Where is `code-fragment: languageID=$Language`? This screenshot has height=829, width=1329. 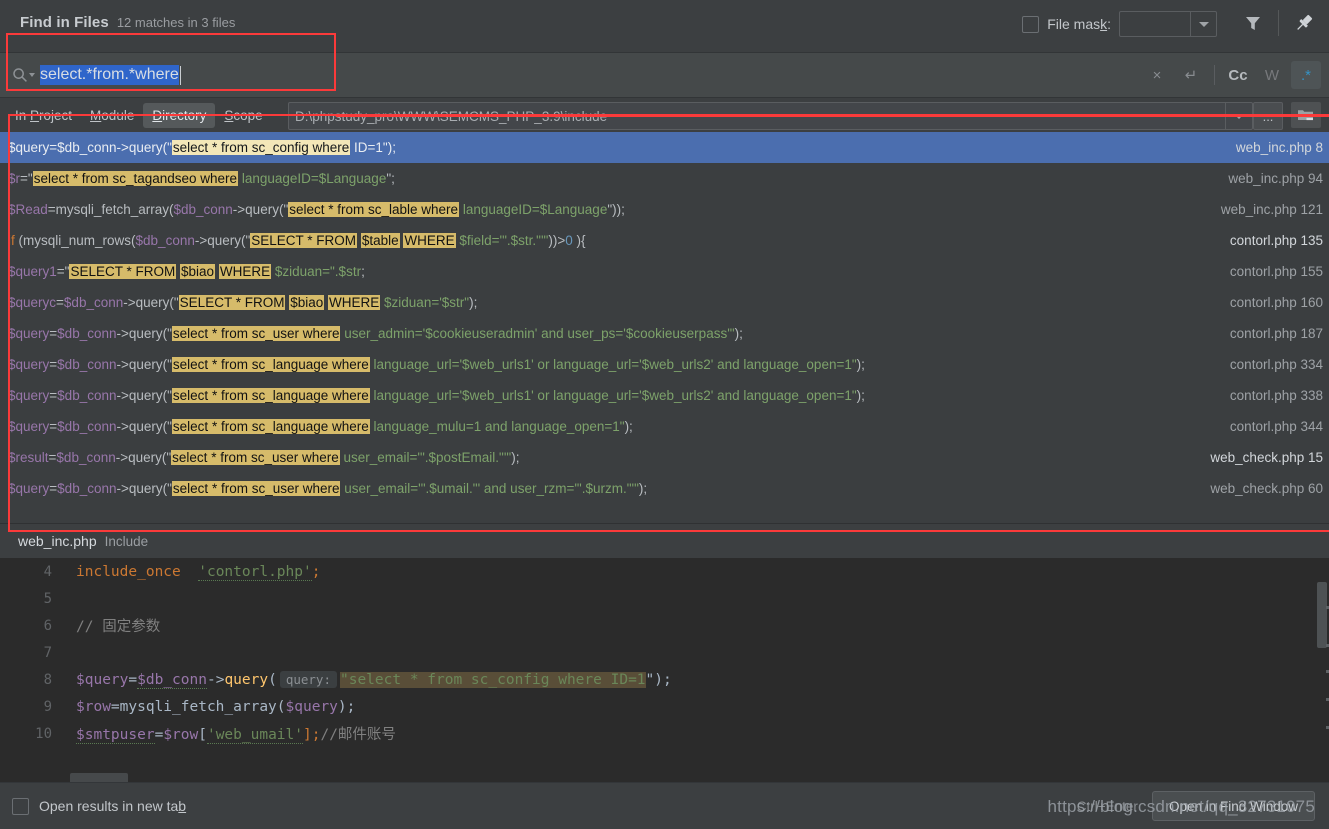 code-fragment: languageID=$Language is located at coordinates (312, 178).